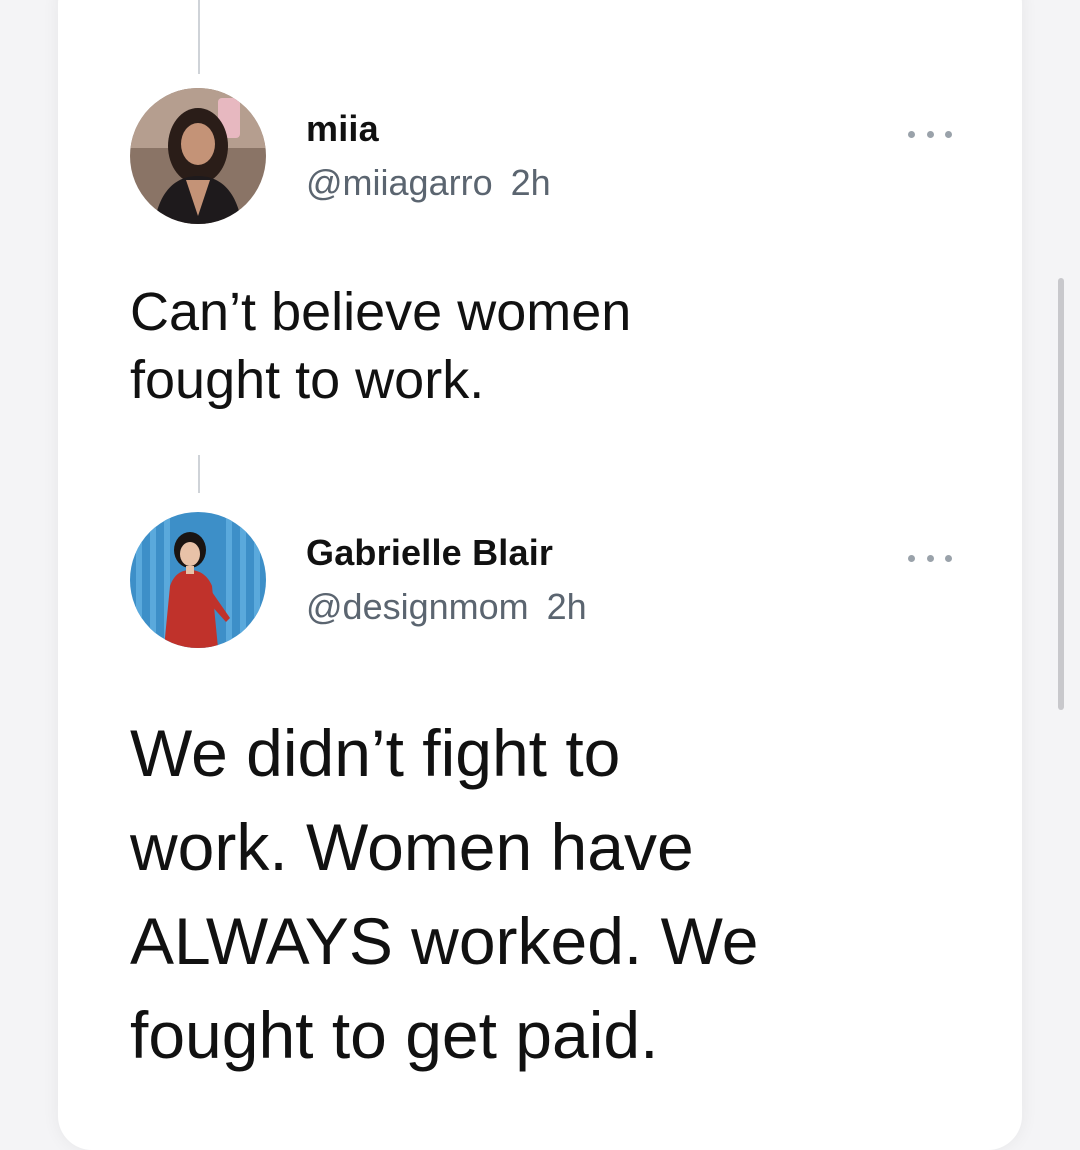 The height and width of the screenshot is (1150, 1080). I want to click on display-name: Gabrielle Blair, so click(429, 553).